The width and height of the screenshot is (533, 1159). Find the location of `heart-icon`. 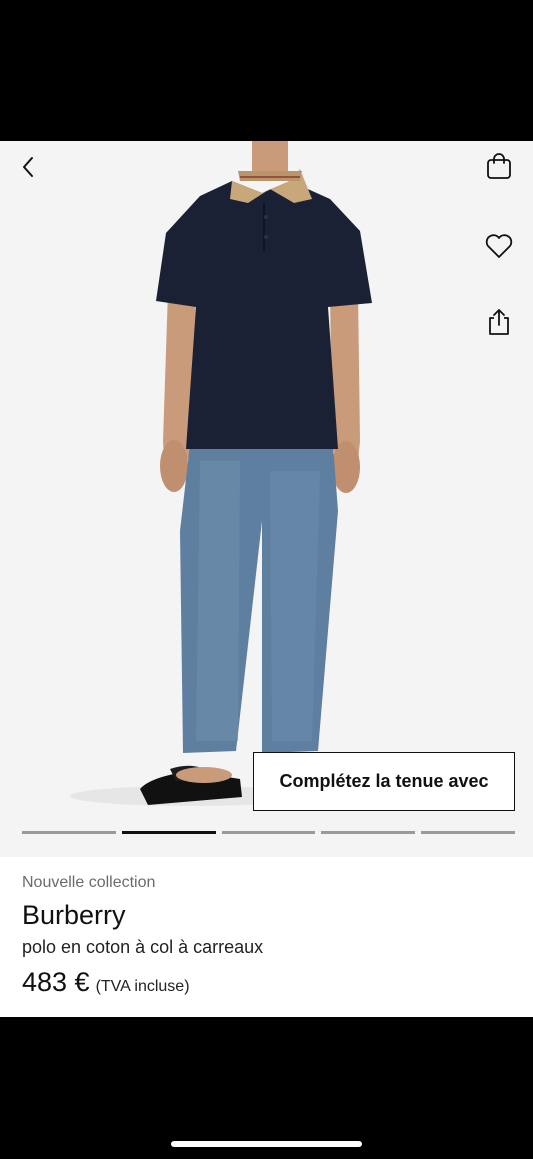

heart-icon is located at coordinates (499, 246).